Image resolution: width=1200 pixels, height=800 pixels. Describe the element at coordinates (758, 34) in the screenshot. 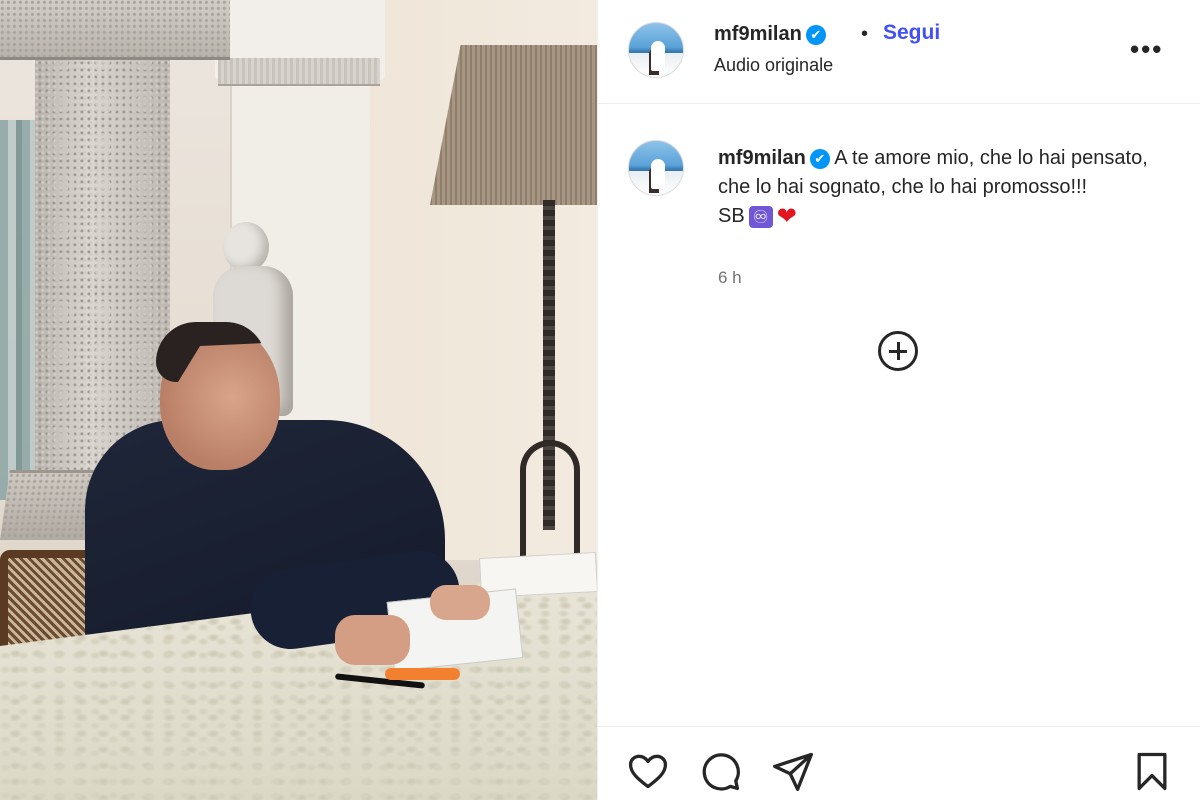

I see `username: mf9milan` at that location.